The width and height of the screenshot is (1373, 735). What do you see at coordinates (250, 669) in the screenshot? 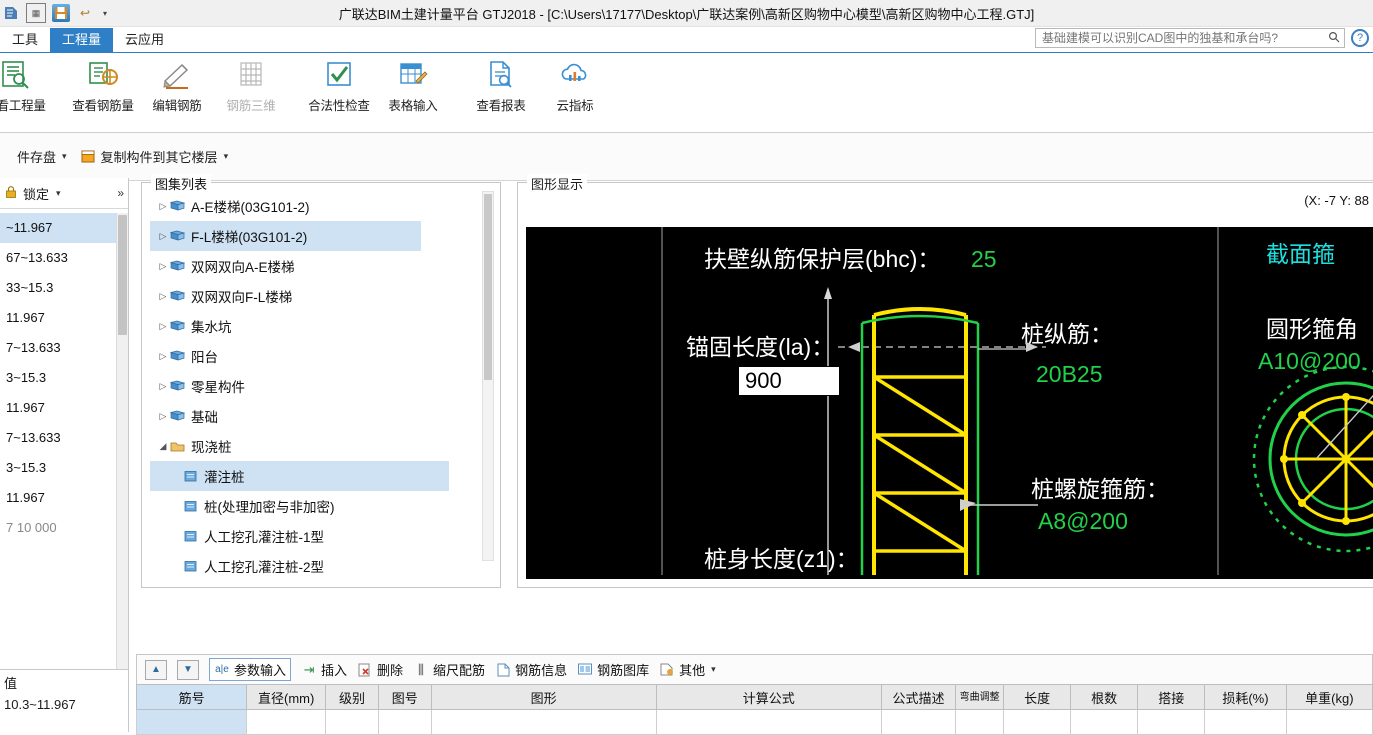
I see `param-input-button: a|e 参数输入` at bounding box center [250, 669].